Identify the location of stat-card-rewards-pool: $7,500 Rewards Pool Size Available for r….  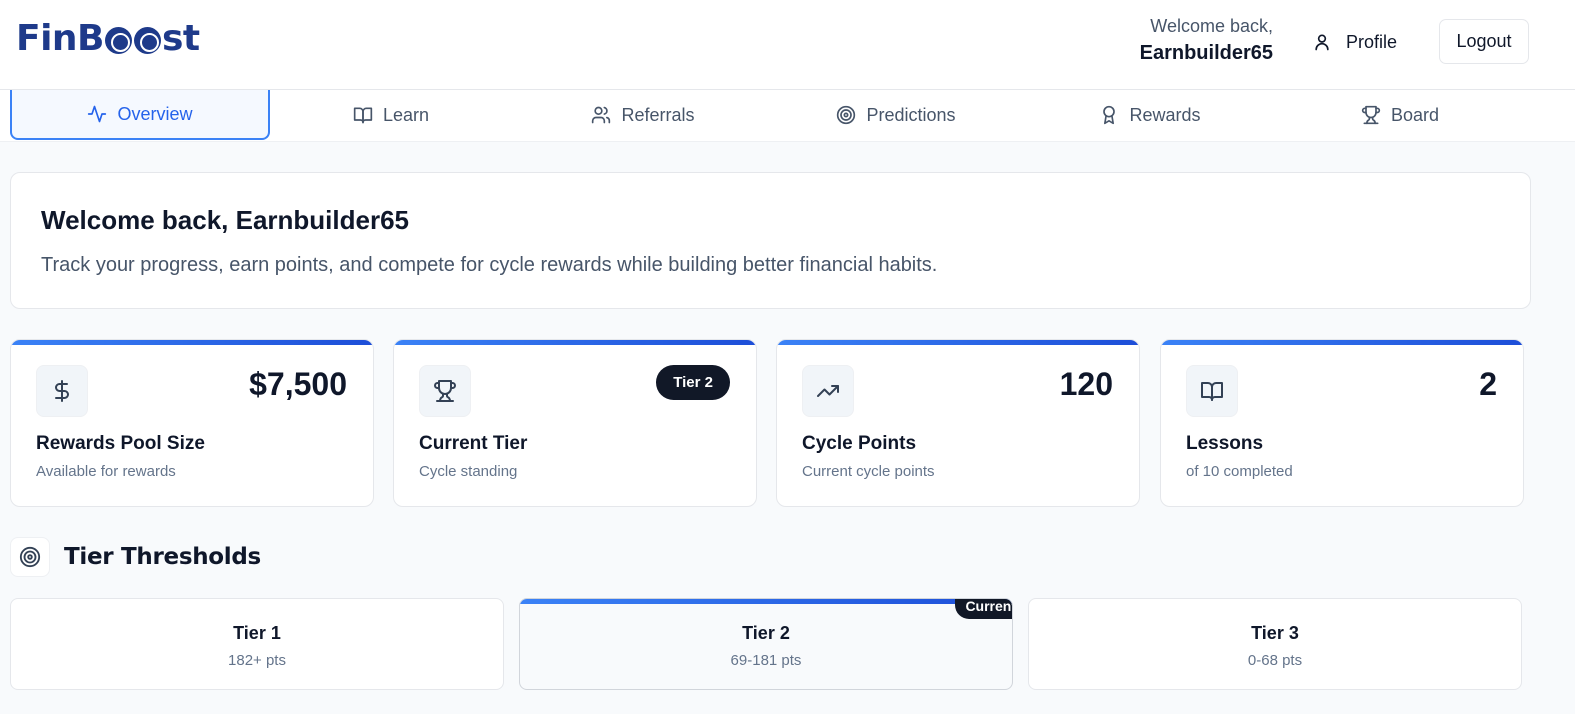
(192, 423).